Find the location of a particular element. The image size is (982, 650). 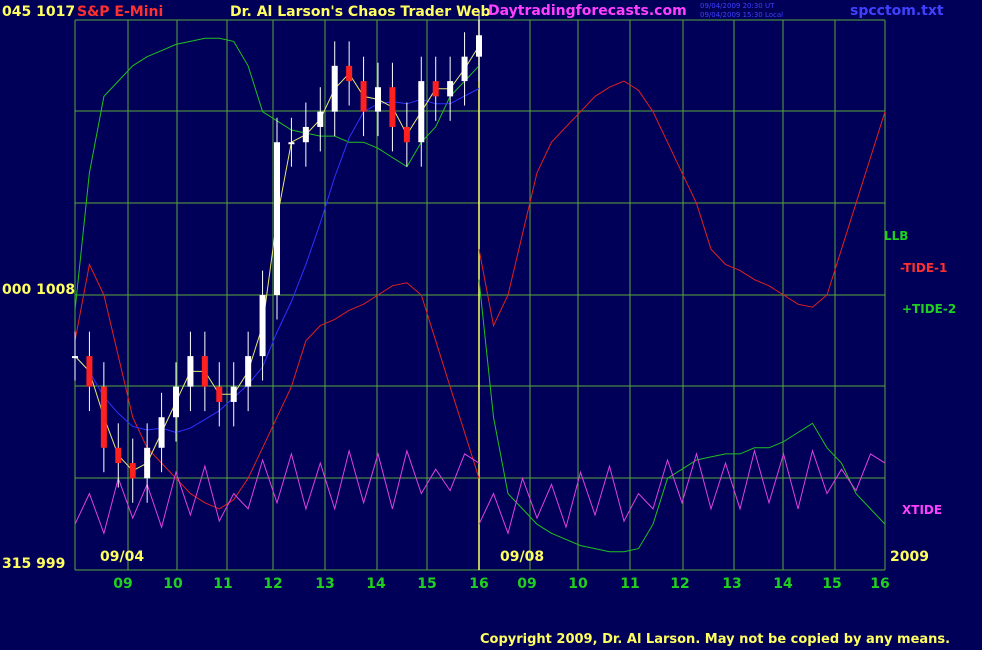

timestamp-local: 09/04/2009 15:30 Local is located at coordinates (742, 15).